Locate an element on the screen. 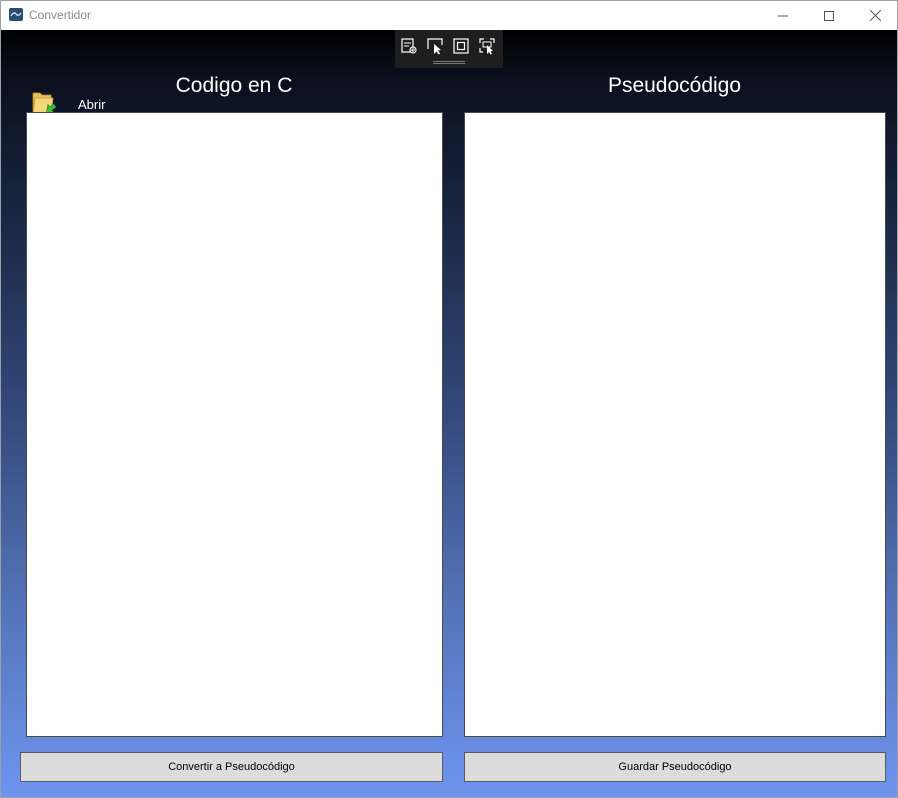  close-button is located at coordinates (874, 15).